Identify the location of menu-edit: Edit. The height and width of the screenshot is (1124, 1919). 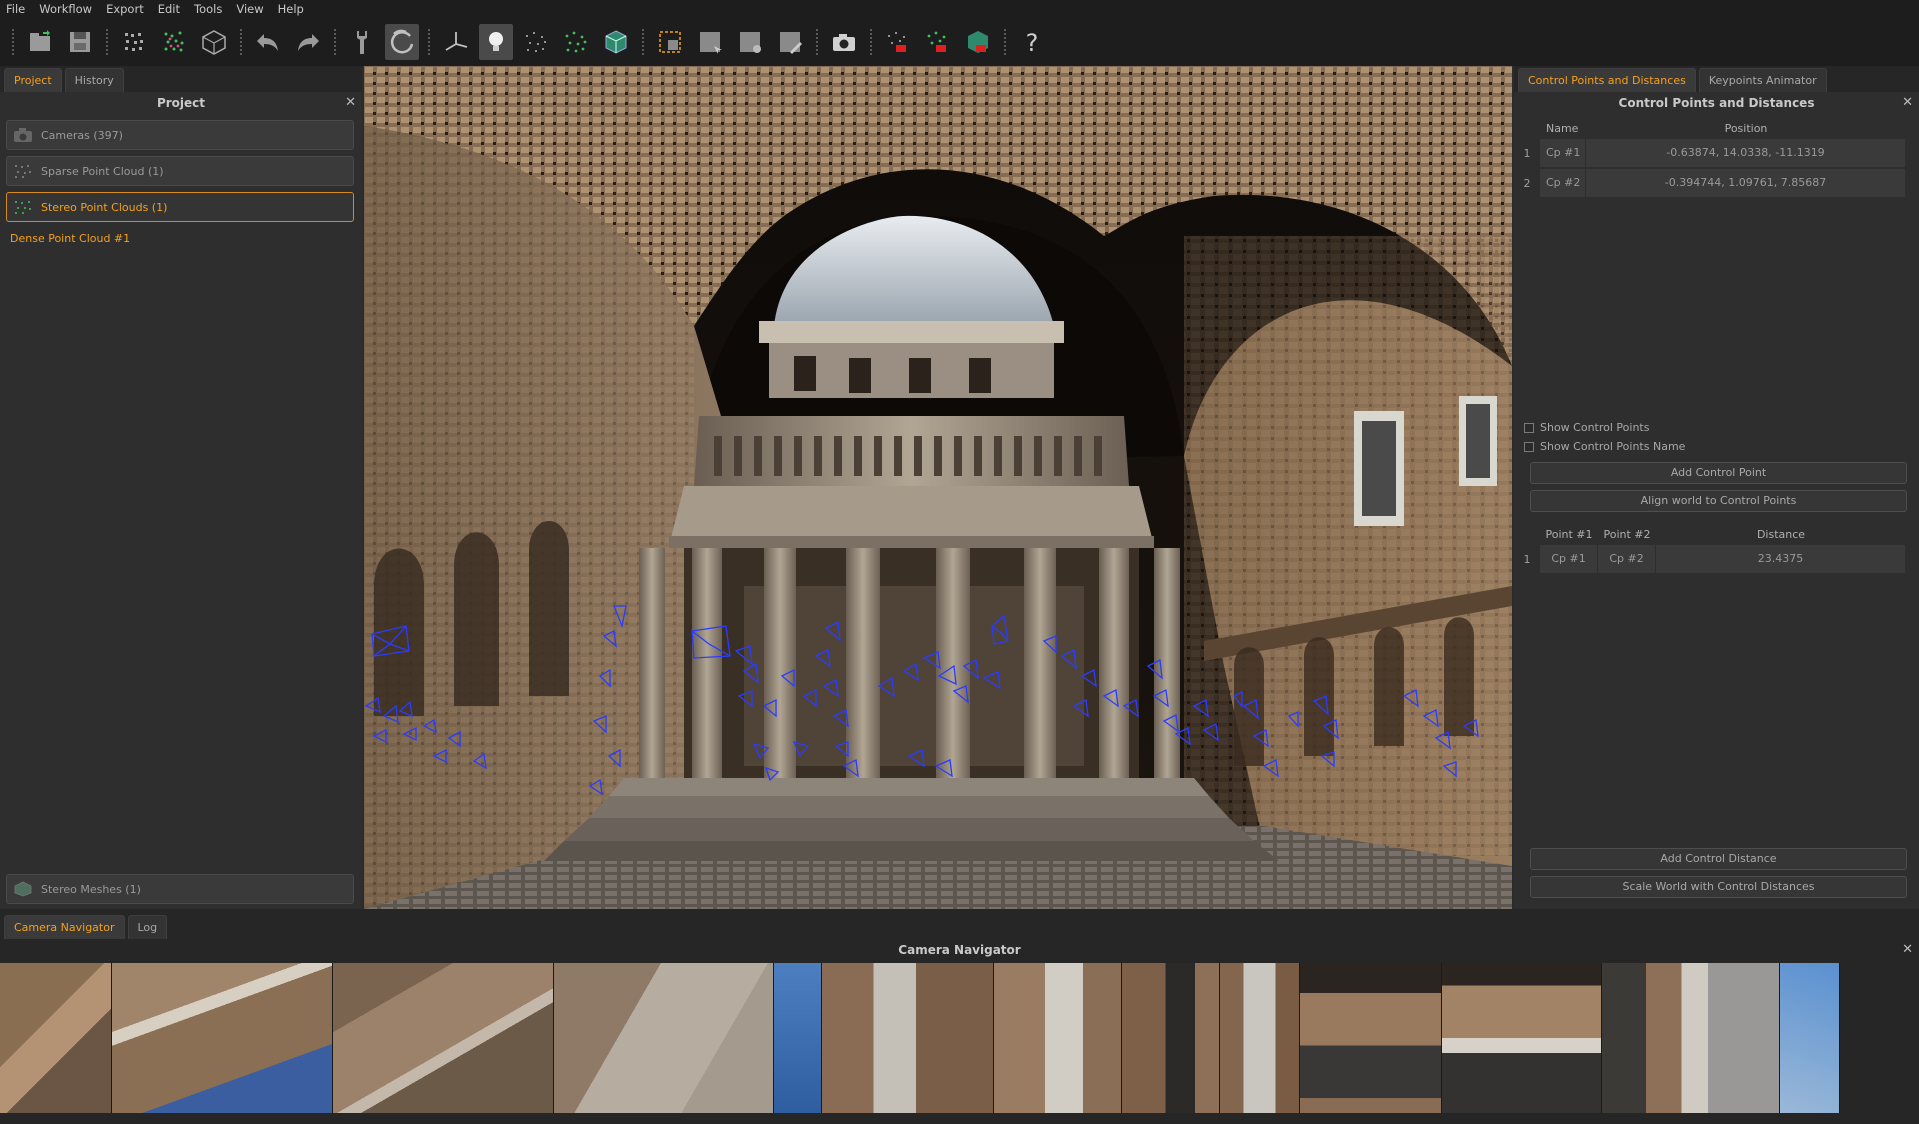
(169, 9).